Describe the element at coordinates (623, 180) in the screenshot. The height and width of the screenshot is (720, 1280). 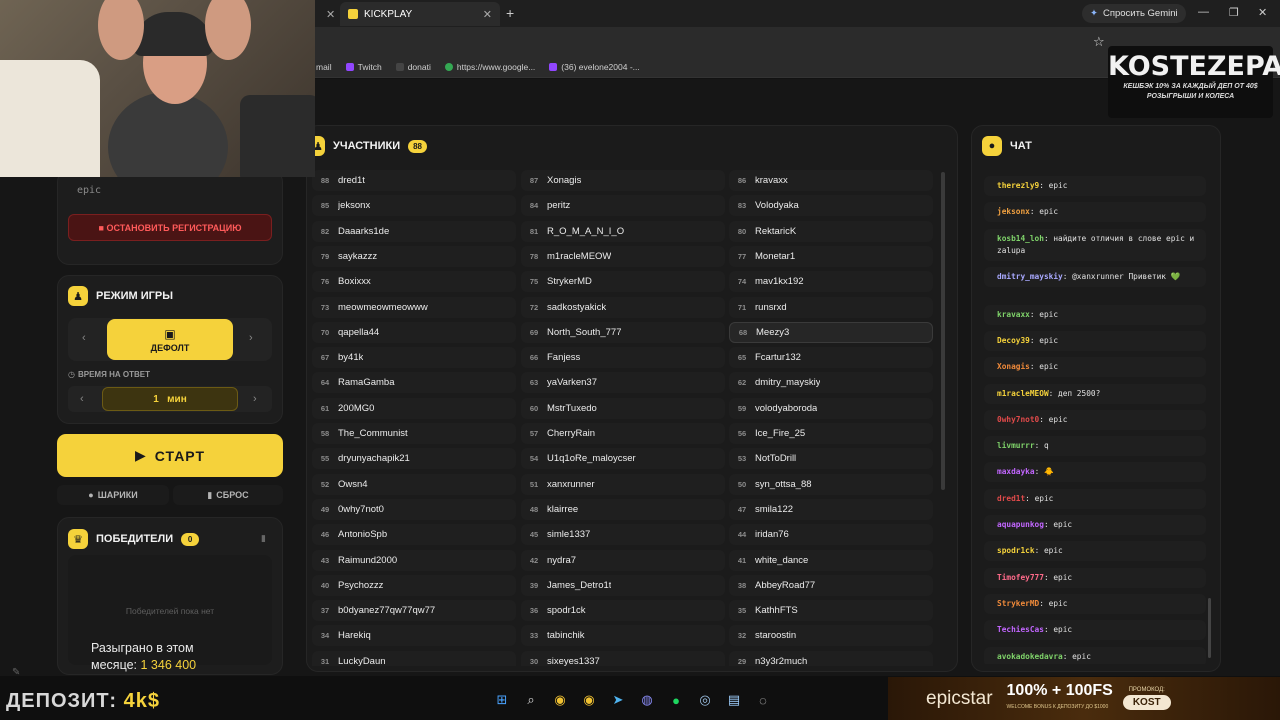
I see `participant-row: 87 Xonagis` at that location.